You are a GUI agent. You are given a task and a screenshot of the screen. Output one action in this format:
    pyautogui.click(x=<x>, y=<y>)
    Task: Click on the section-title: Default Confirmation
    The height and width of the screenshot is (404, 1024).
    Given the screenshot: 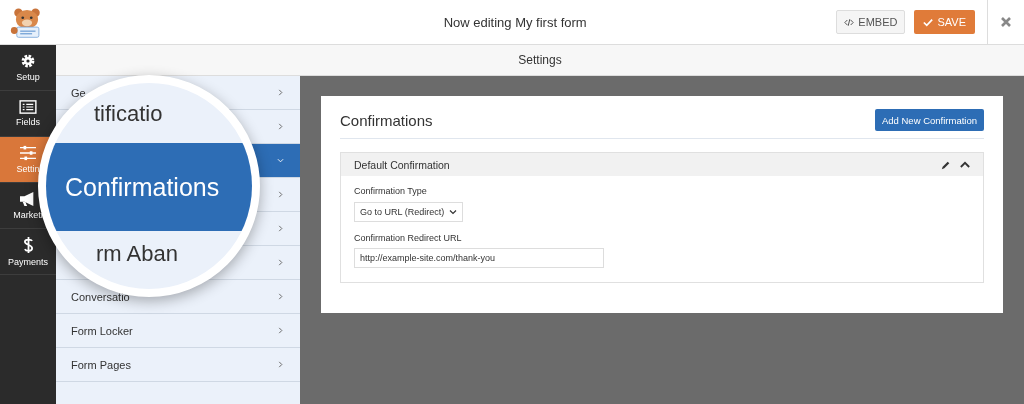 What is the action you would take?
    pyautogui.click(x=402, y=164)
    